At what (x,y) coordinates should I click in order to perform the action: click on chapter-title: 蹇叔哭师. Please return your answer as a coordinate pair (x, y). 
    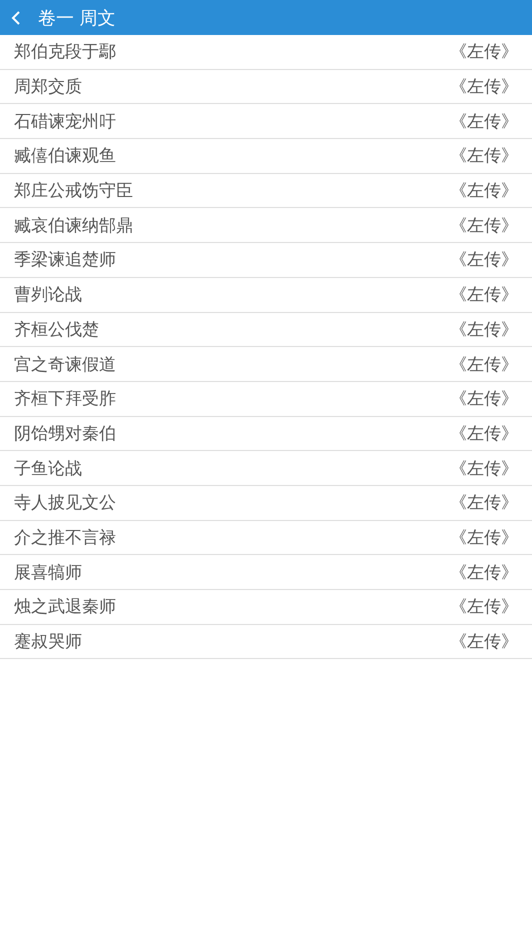
    Looking at the image, I should click on (48, 642).